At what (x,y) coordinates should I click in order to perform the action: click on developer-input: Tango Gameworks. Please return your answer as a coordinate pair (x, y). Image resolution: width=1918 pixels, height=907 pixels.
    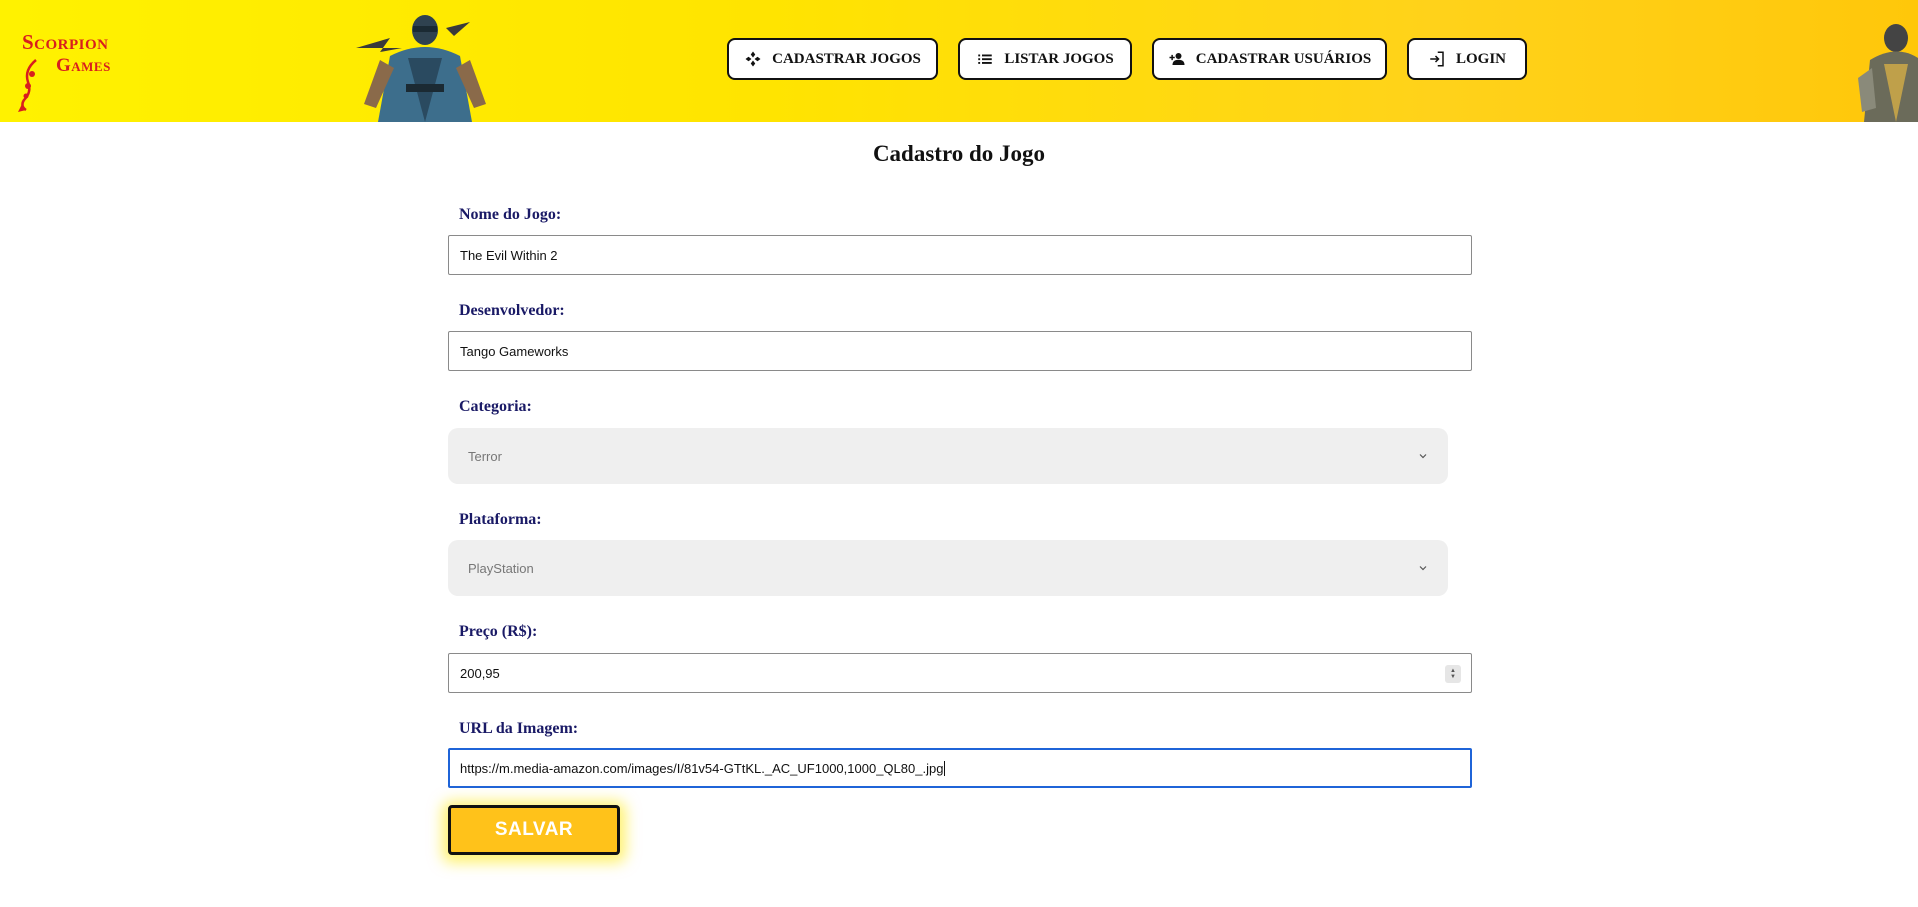
    Looking at the image, I should click on (960, 351).